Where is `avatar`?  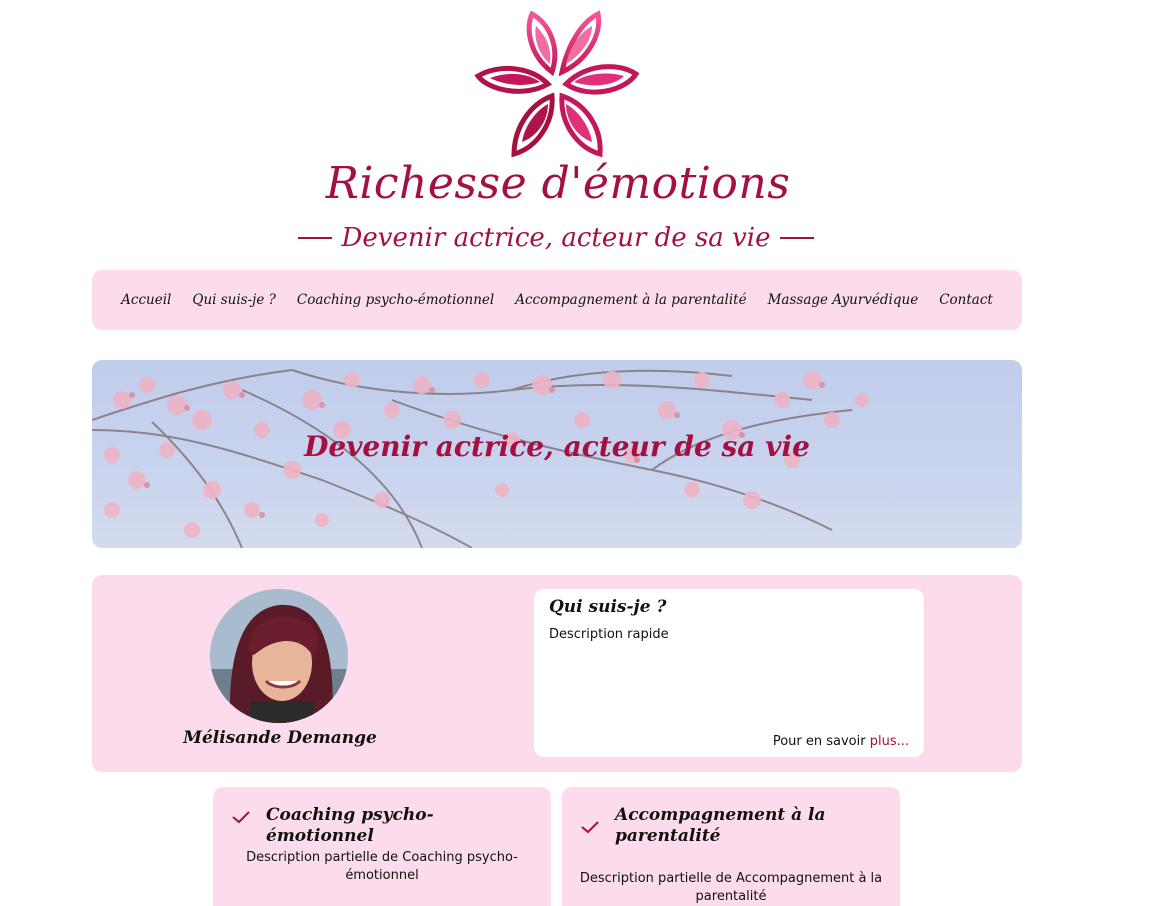
avatar is located at coordinates (279, 656).